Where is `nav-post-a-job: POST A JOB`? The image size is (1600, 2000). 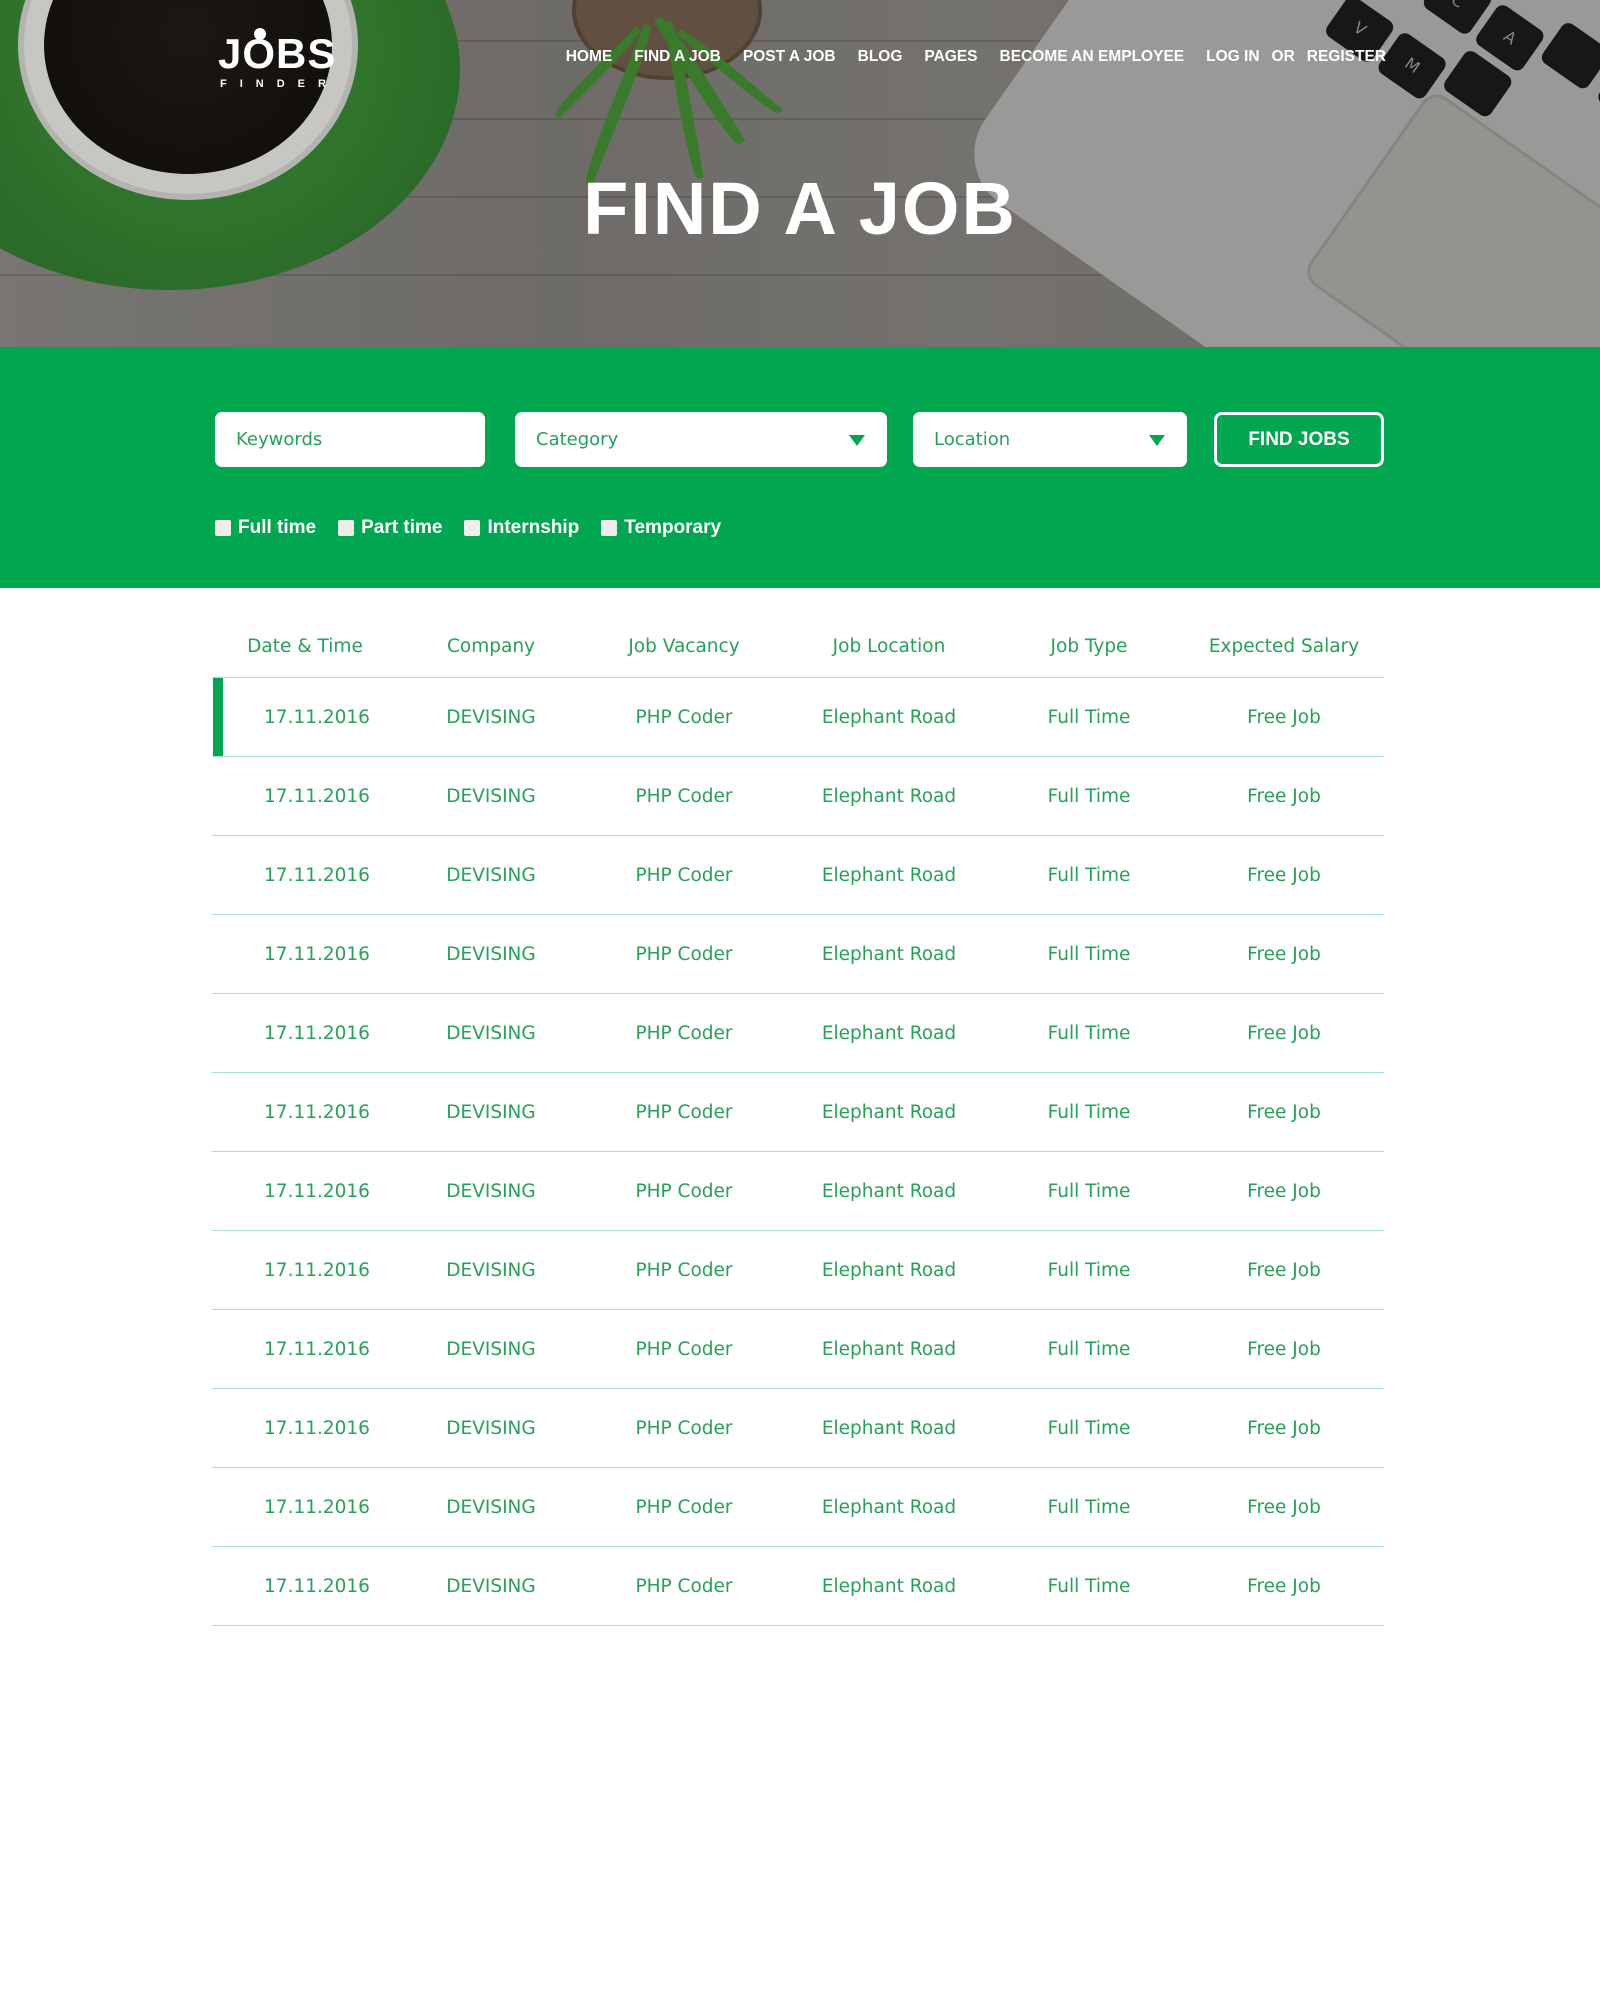
nav-post-a-job: POST A JOB is located at coordinates (789, 57).